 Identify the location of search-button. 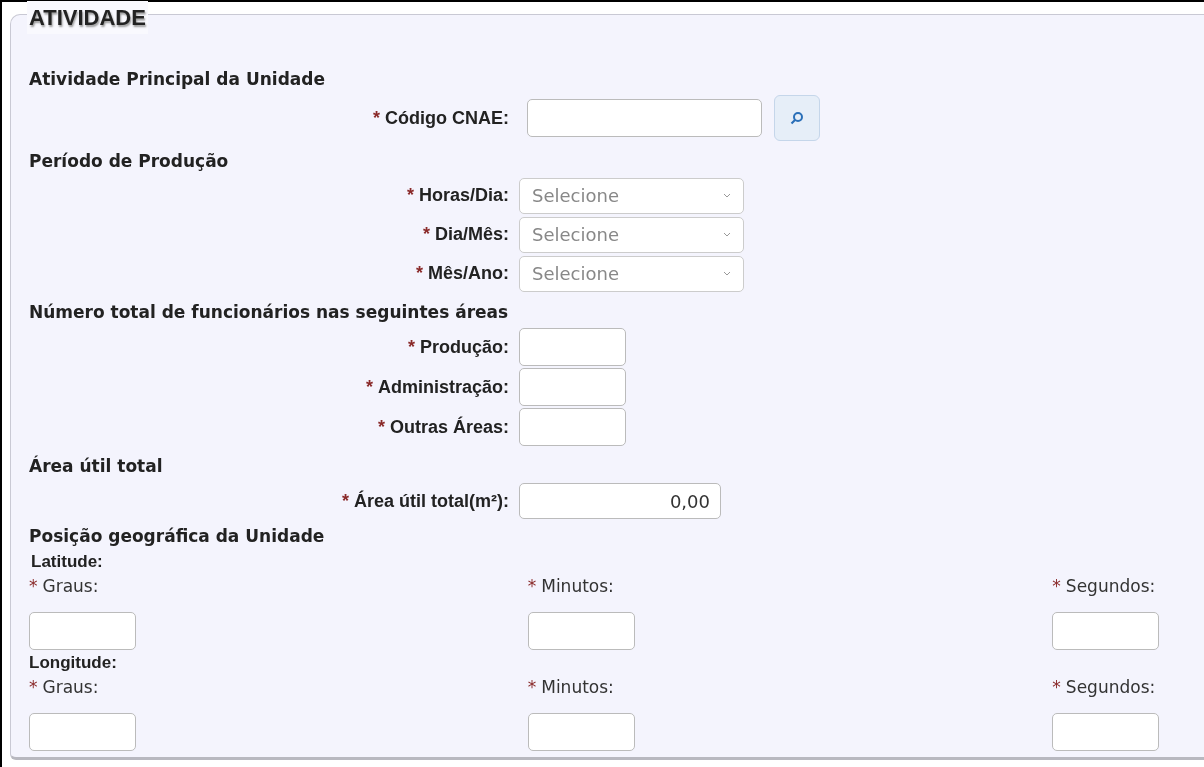
(797, 118).